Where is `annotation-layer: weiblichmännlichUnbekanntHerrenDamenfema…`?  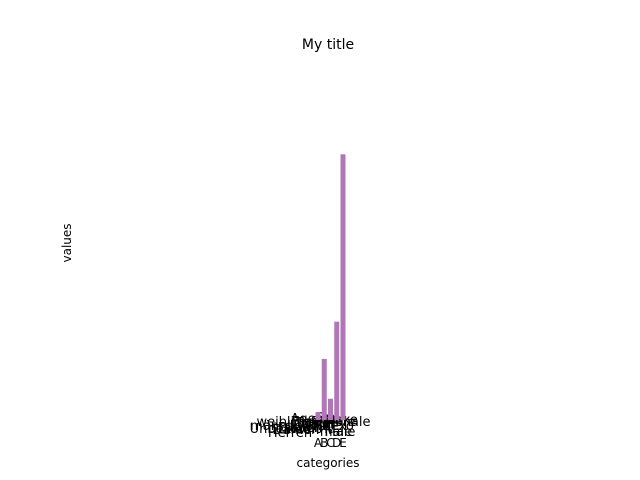 annotation-layer: weiblichmännlichUnbekanntHerrenDamenfema… is located at coordinates (310, 426).